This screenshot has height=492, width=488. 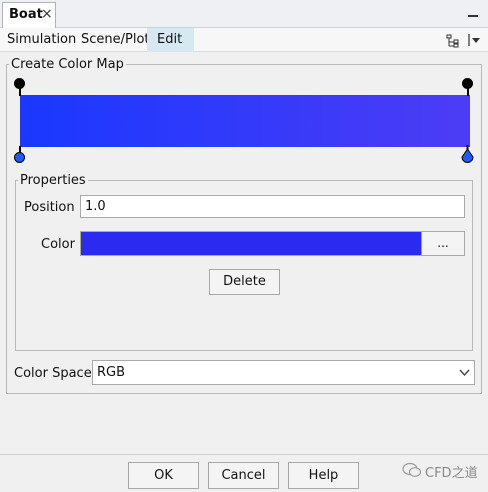 I want to click on menu-edit: Edit, so click(x=170, y=40).